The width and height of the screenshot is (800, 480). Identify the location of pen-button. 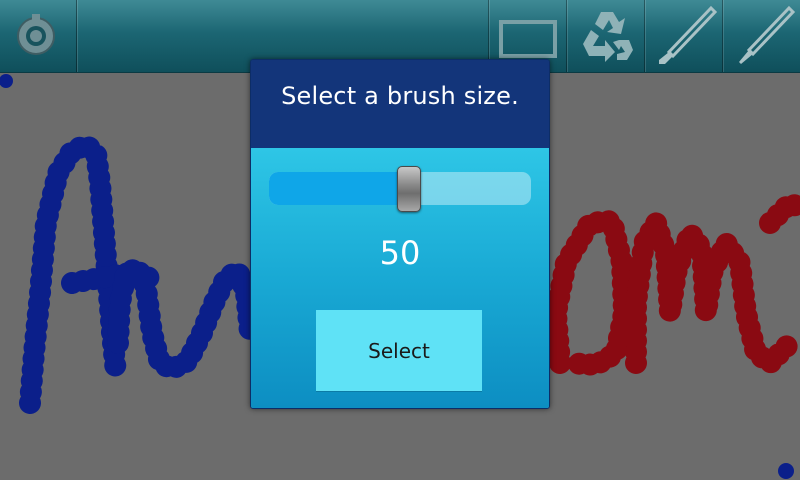
(761, 36).